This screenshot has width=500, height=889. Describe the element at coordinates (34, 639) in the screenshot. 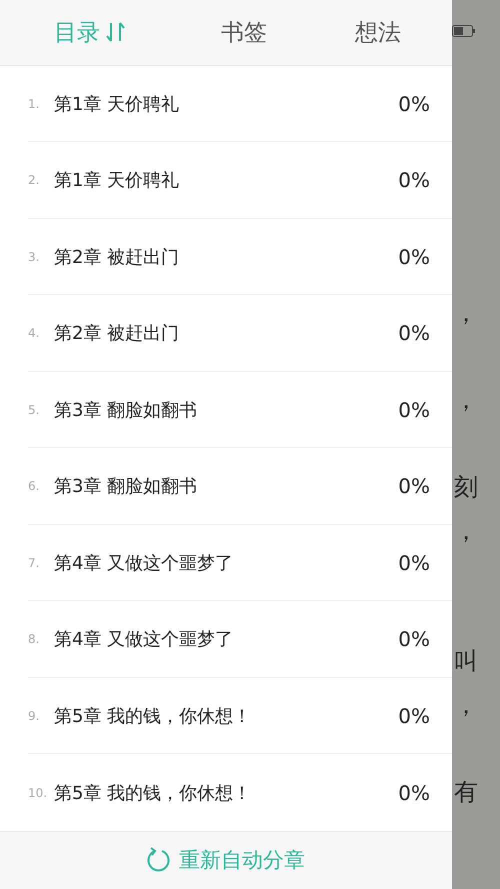

I see `chapter-number: 8.` at that location.